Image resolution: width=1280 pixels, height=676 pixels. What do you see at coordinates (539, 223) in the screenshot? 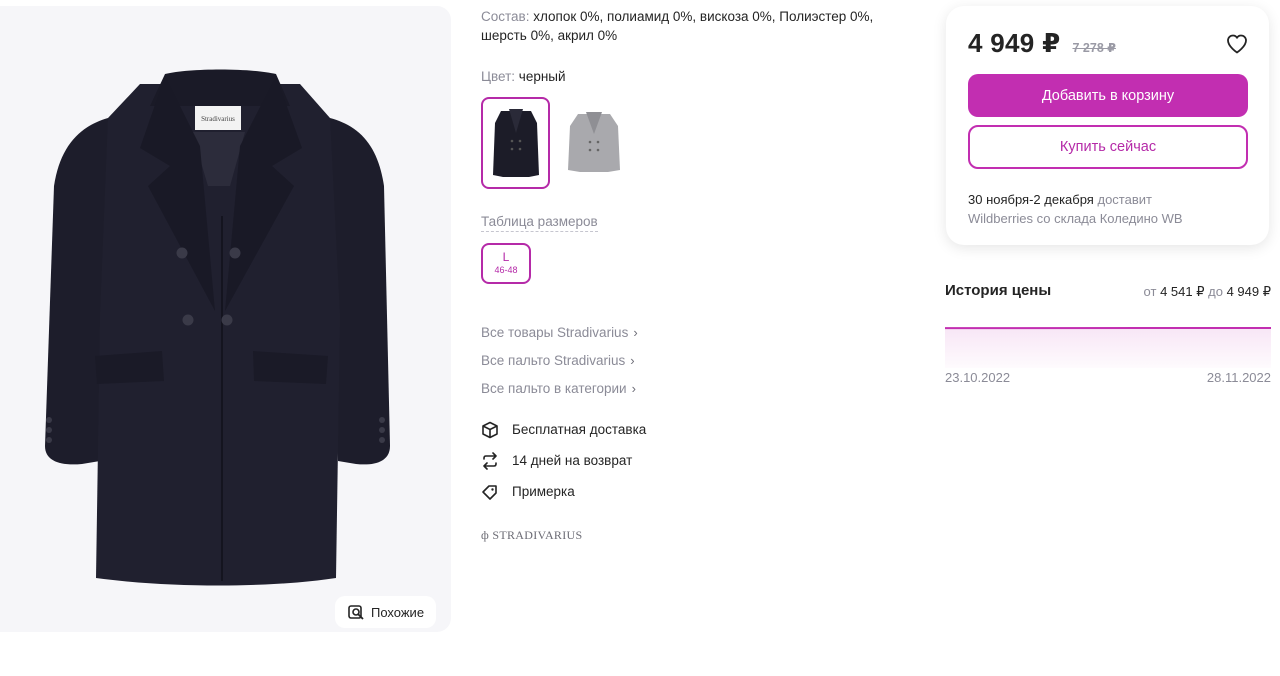
I see `size-table-link: Таблица размеров` at bounding box center [539, 223].